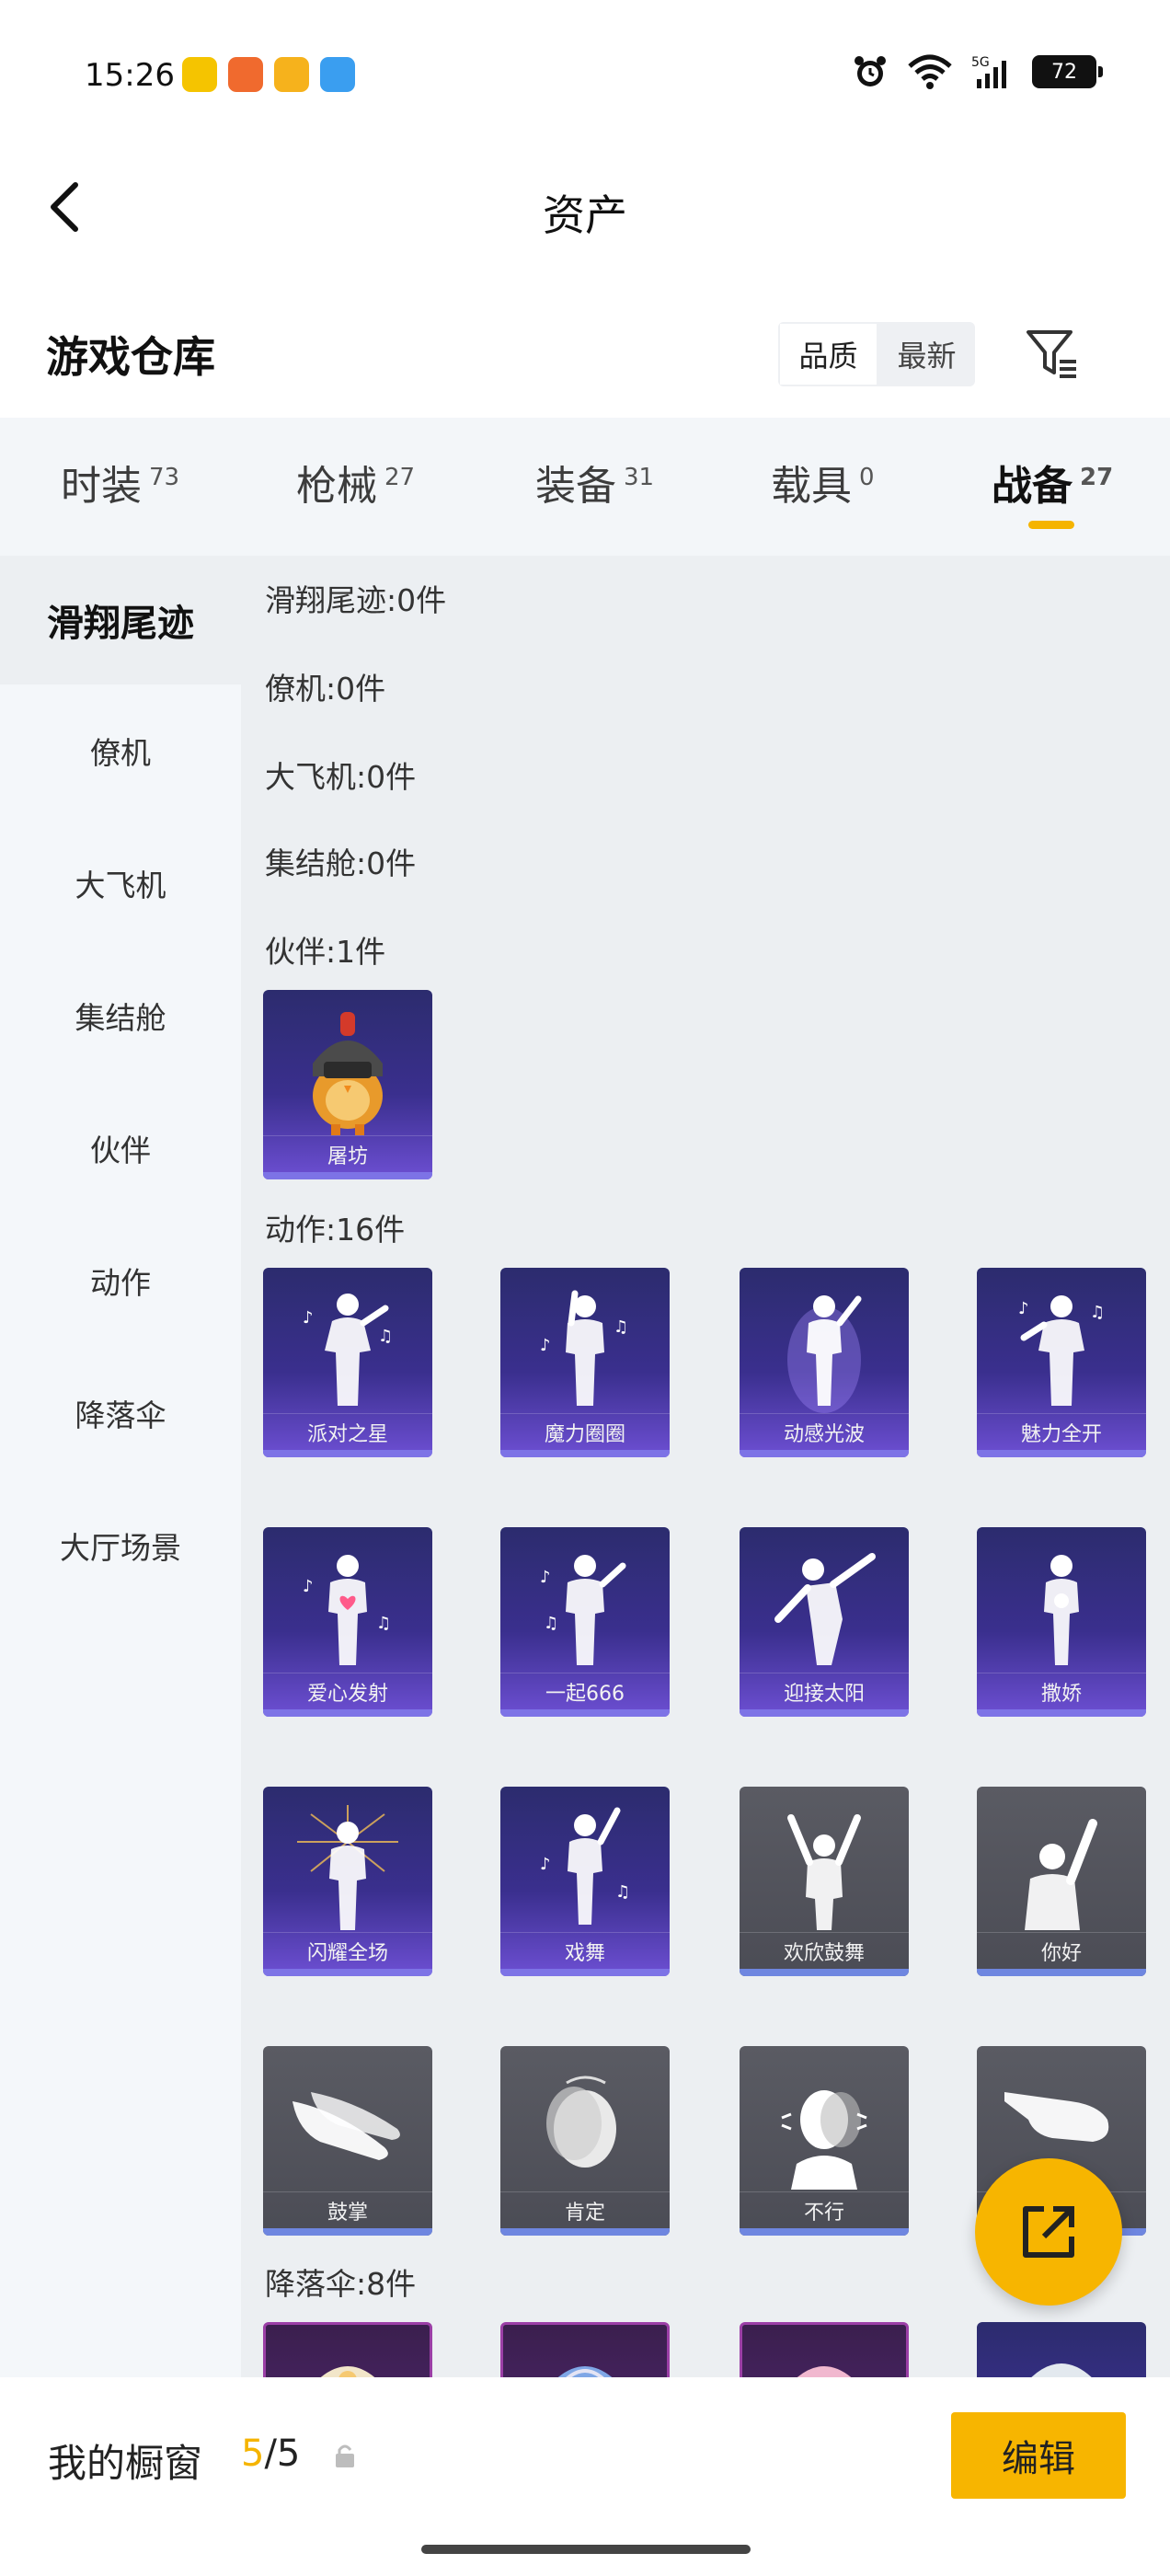  I want to click on action-card: 鼓掌, so click(347, 2141).